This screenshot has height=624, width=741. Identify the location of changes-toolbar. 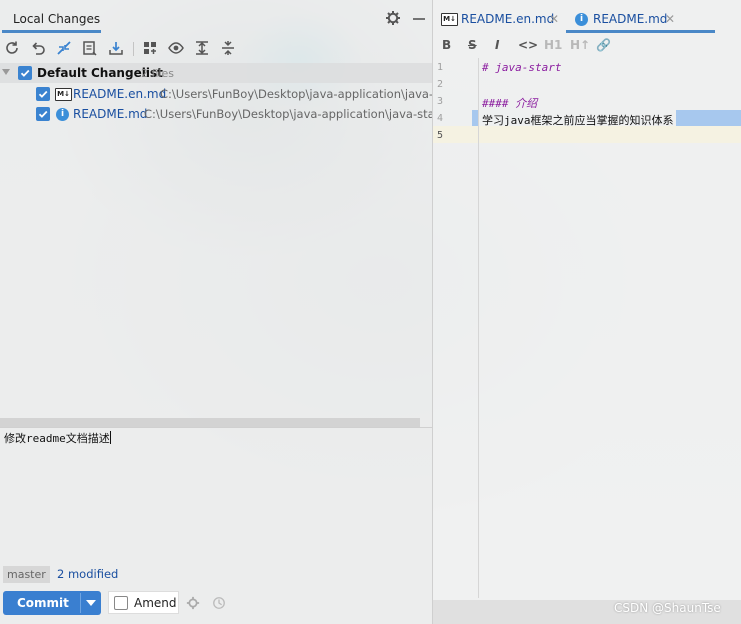
(216, 48).